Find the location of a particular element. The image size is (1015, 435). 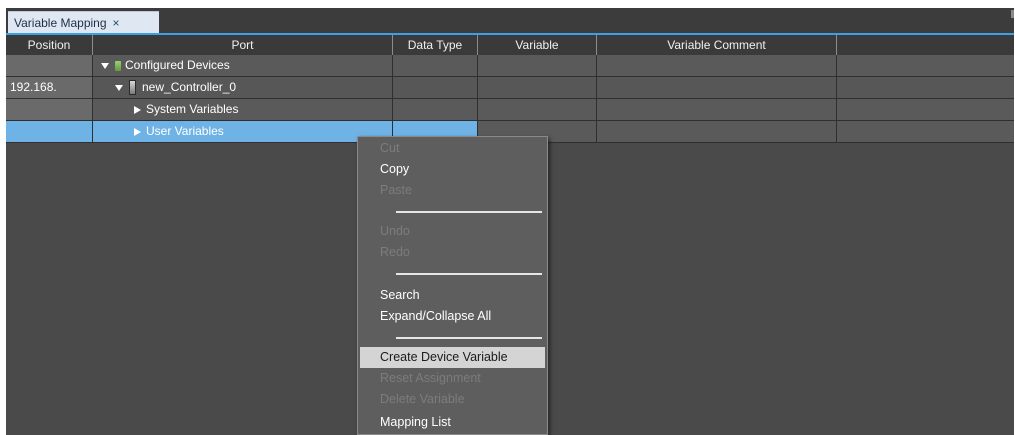

port-label: User Variables is located at coordinates (185, 131).